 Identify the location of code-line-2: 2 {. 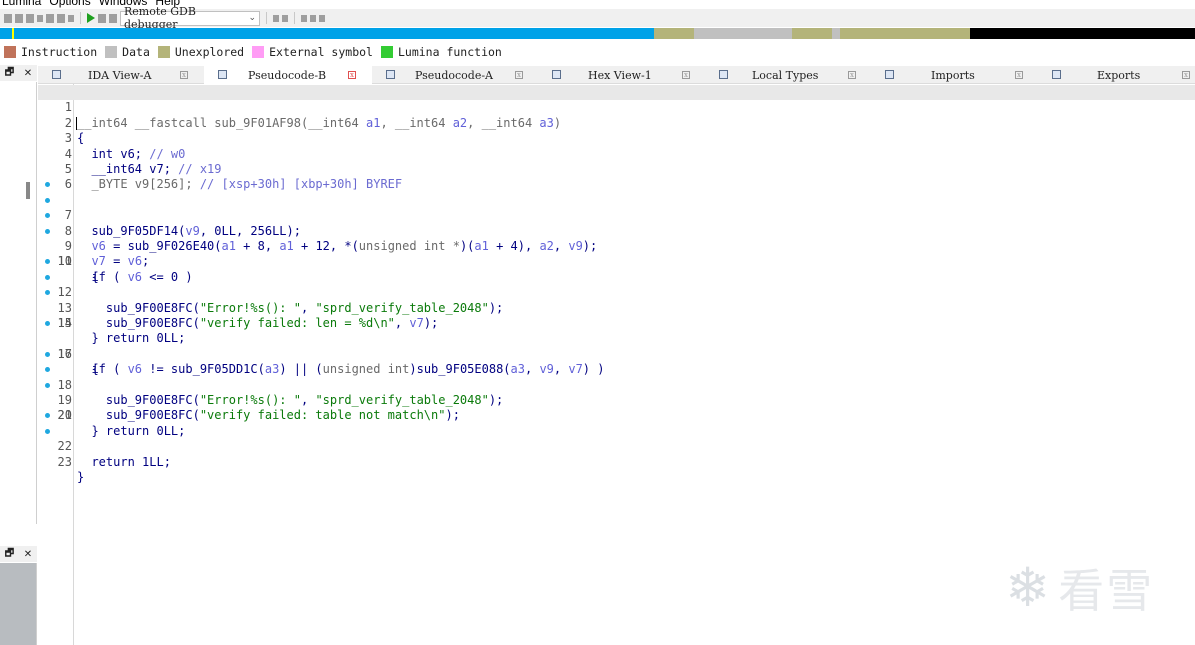
(616, 122).